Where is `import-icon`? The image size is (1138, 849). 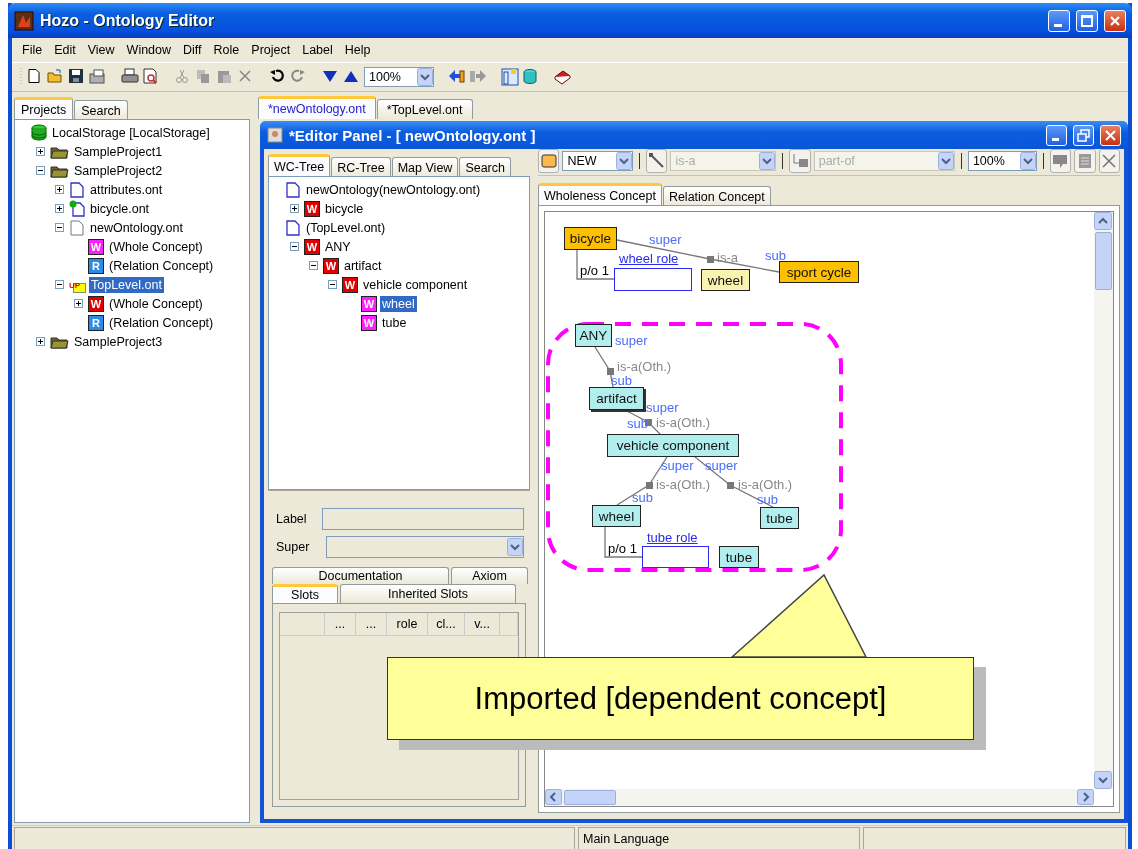
import-icon is located at coordinates (457, 77).